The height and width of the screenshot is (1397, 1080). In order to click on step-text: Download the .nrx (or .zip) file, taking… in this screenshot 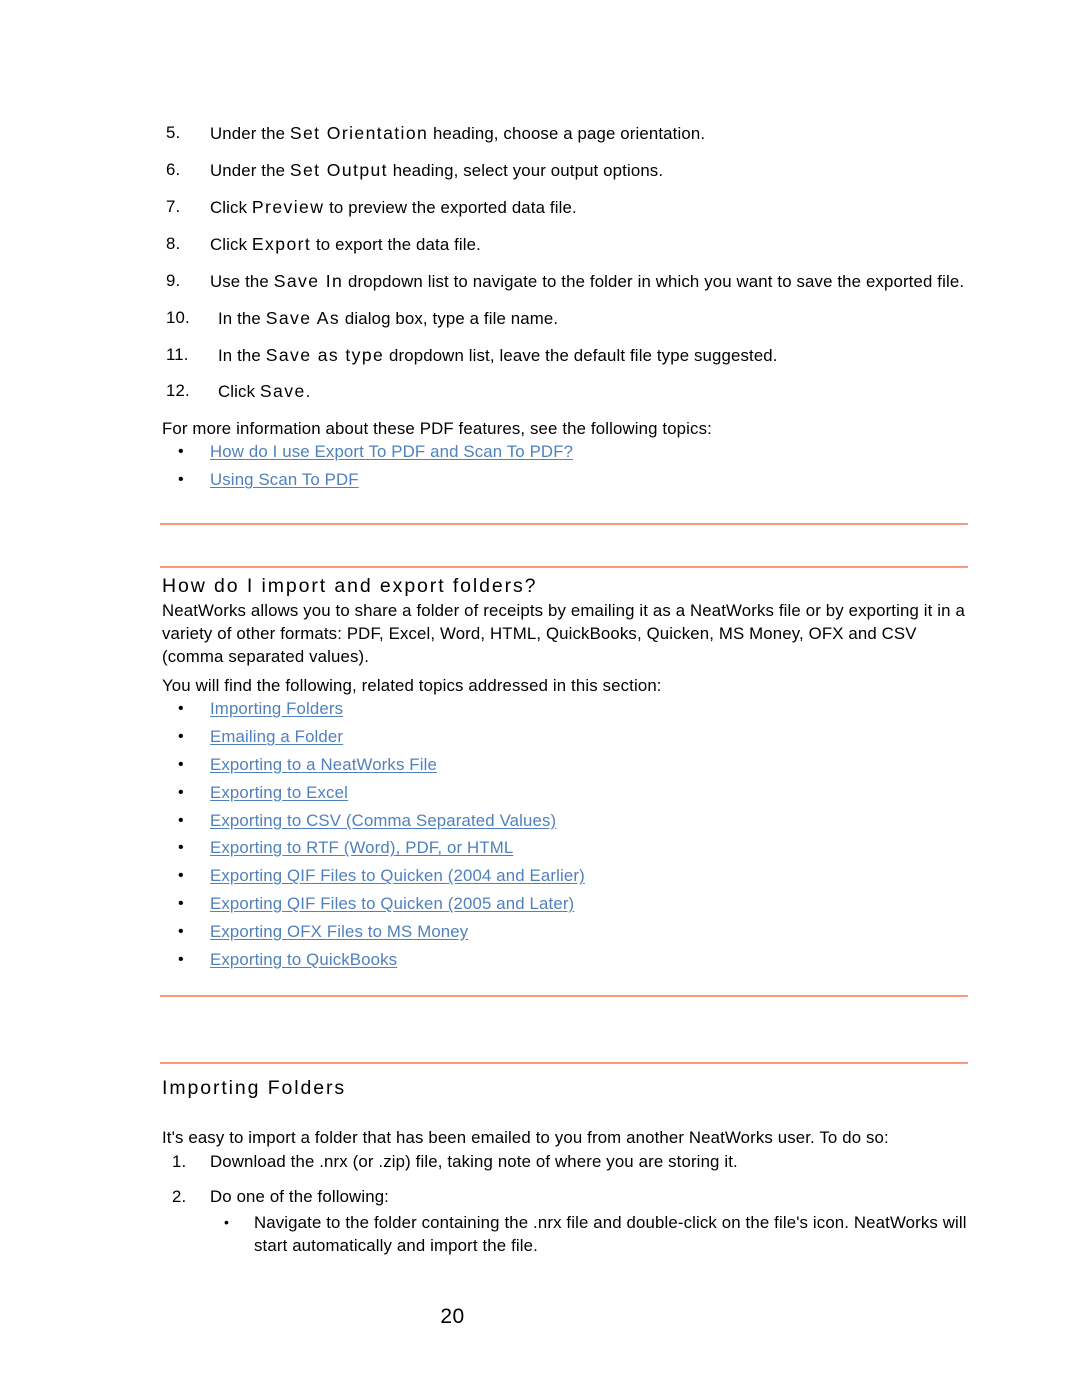, I will do `click(474, 1162)`.